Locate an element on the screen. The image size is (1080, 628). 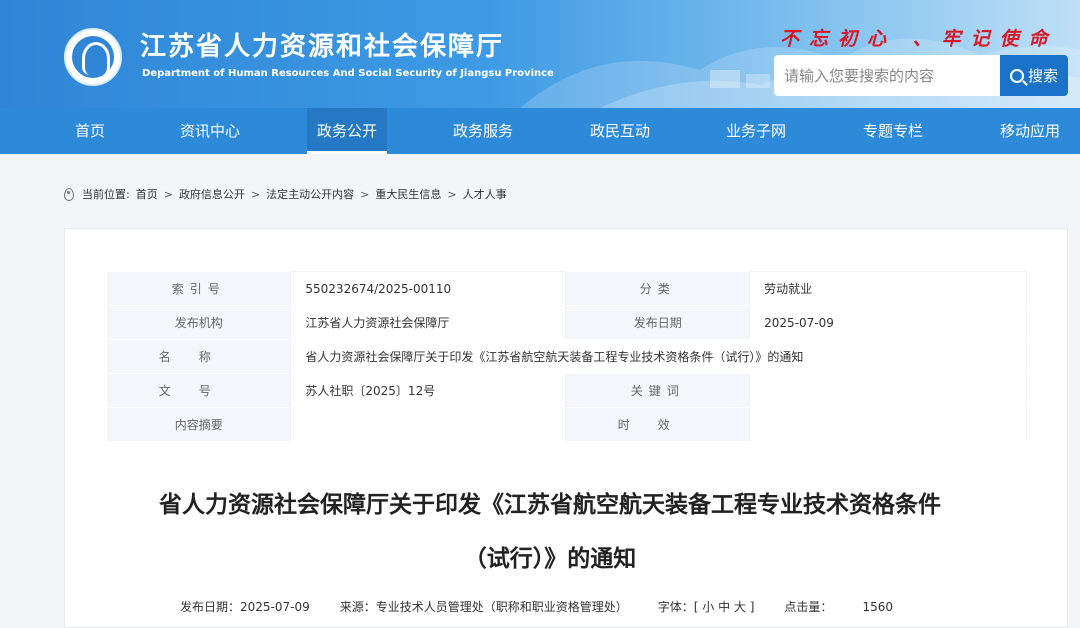
meta-value: 2025-07-09 is located at coordinates (888, 322).